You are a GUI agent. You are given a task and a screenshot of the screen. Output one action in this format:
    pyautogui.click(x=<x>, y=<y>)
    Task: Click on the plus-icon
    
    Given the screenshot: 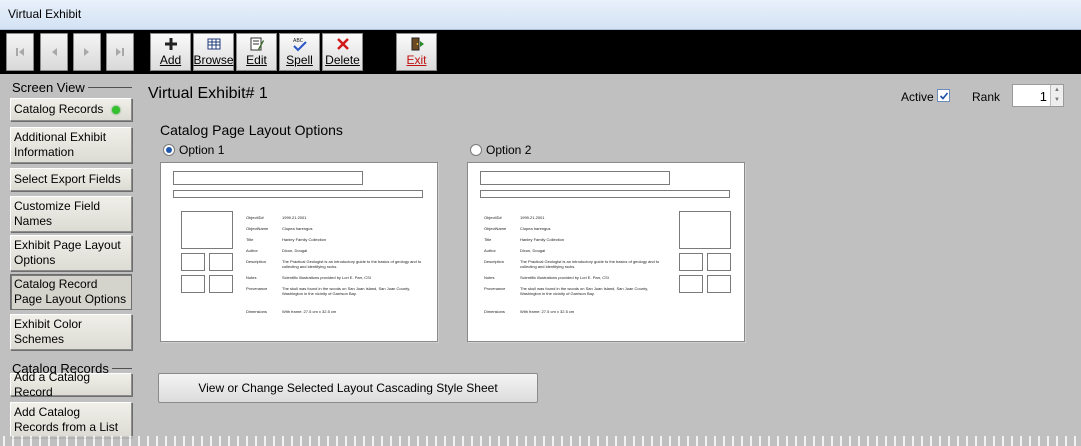 What is the action you would take?
    pyautogui.click(x=170, y=44)
    